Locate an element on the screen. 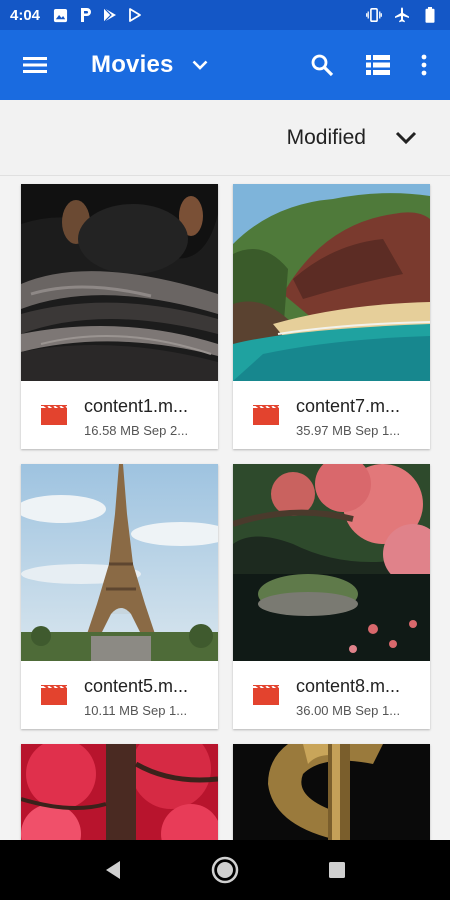 Image resolution: width=450 pixels, height=900 pixels. list-view-button is located at coordinates (378, 65).